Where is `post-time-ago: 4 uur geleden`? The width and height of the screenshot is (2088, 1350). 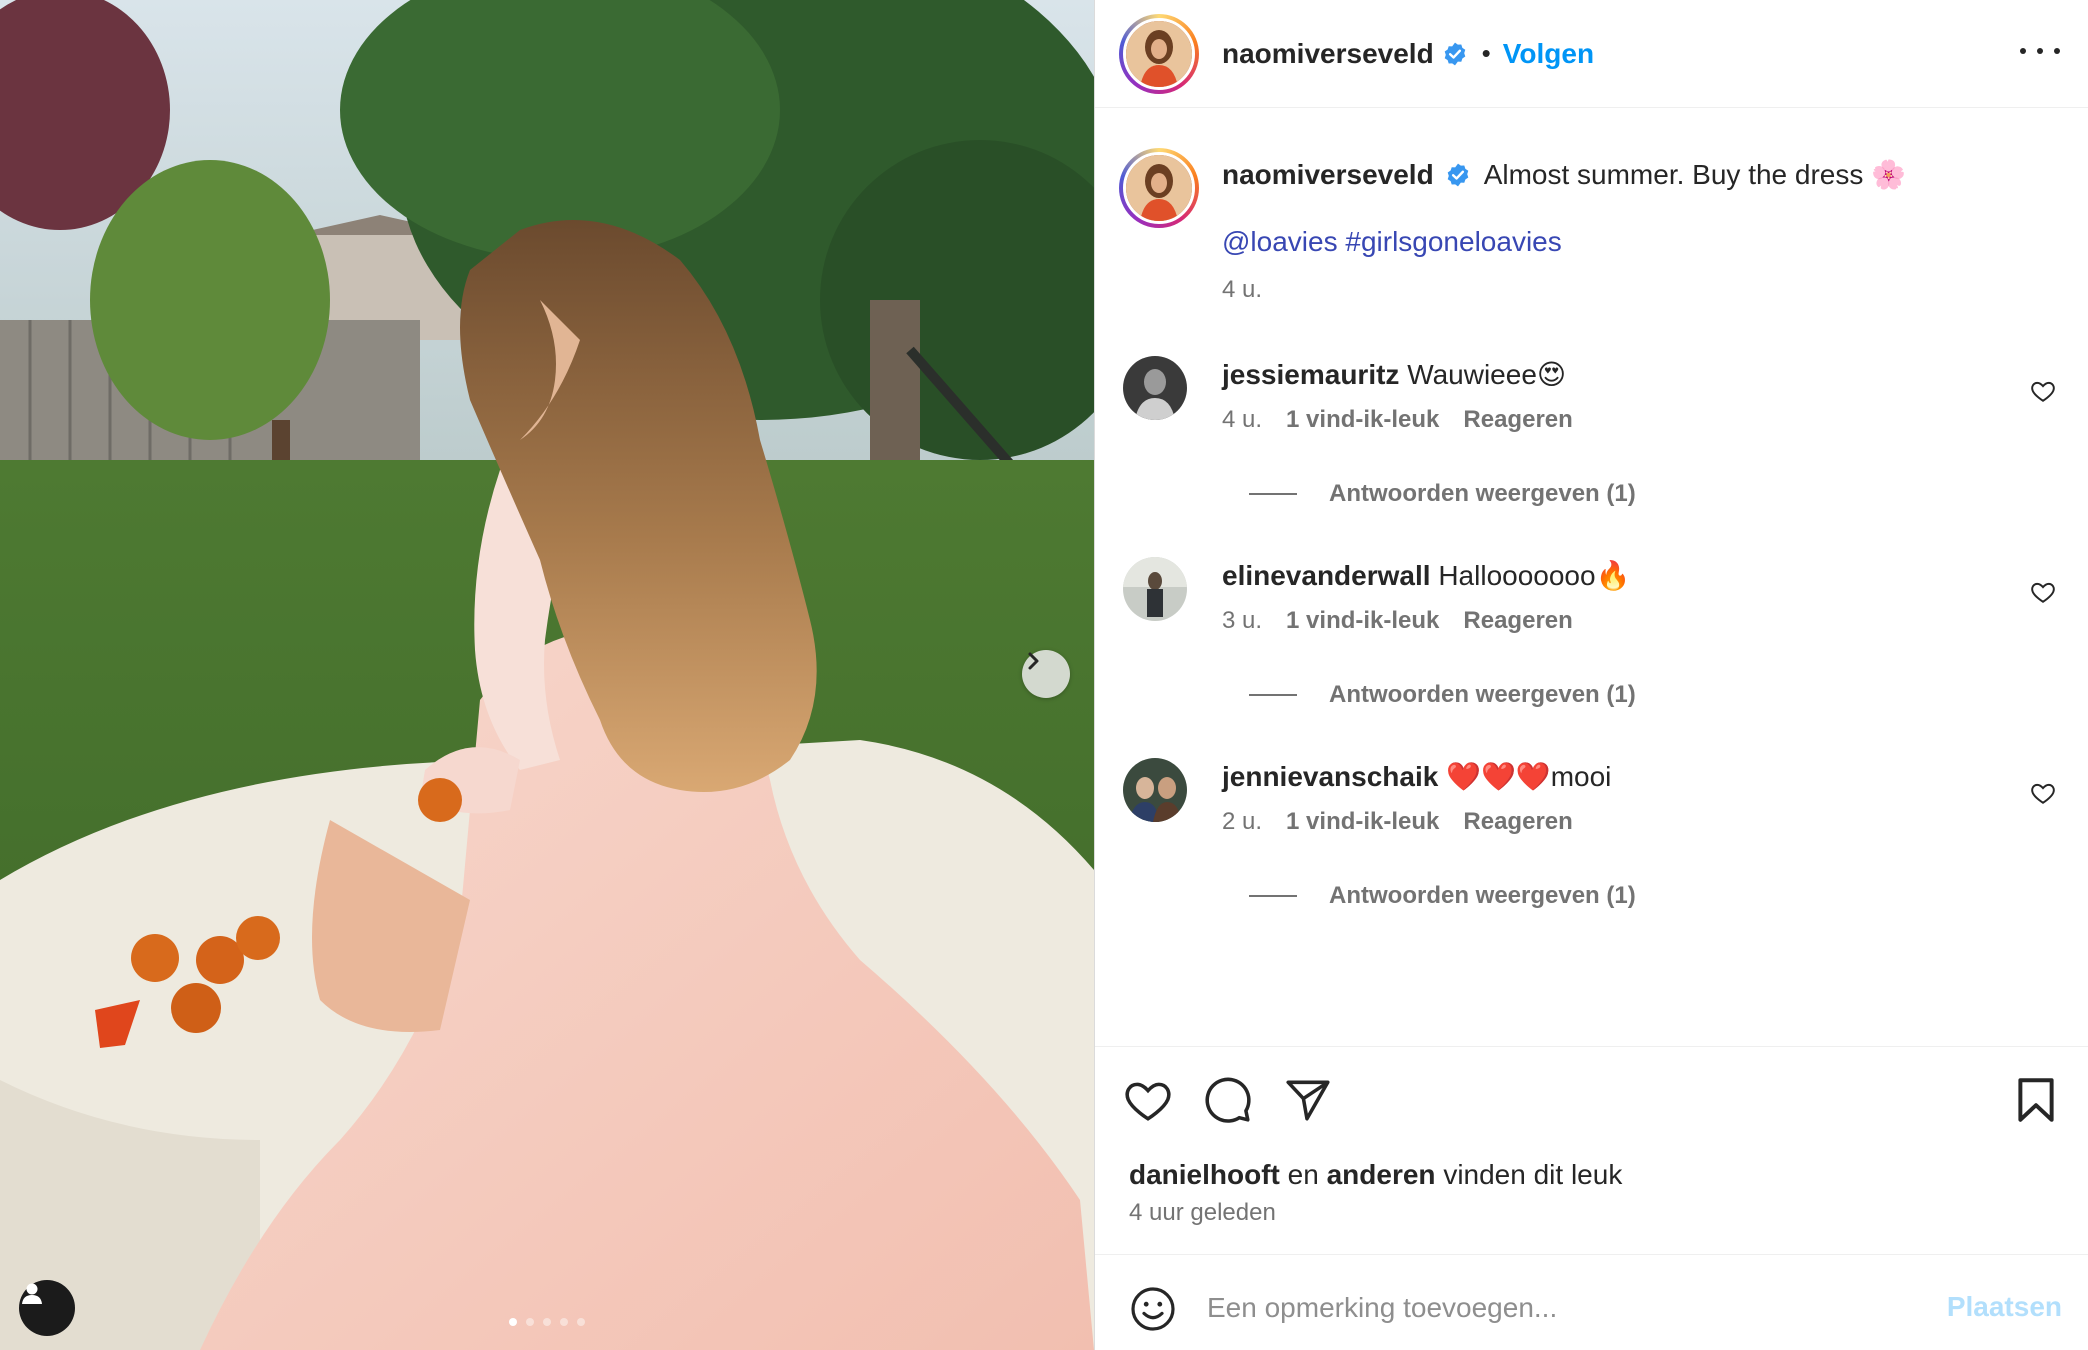
post-time-ago: 4 uur geleden is located at coordinates (1202, 1213).